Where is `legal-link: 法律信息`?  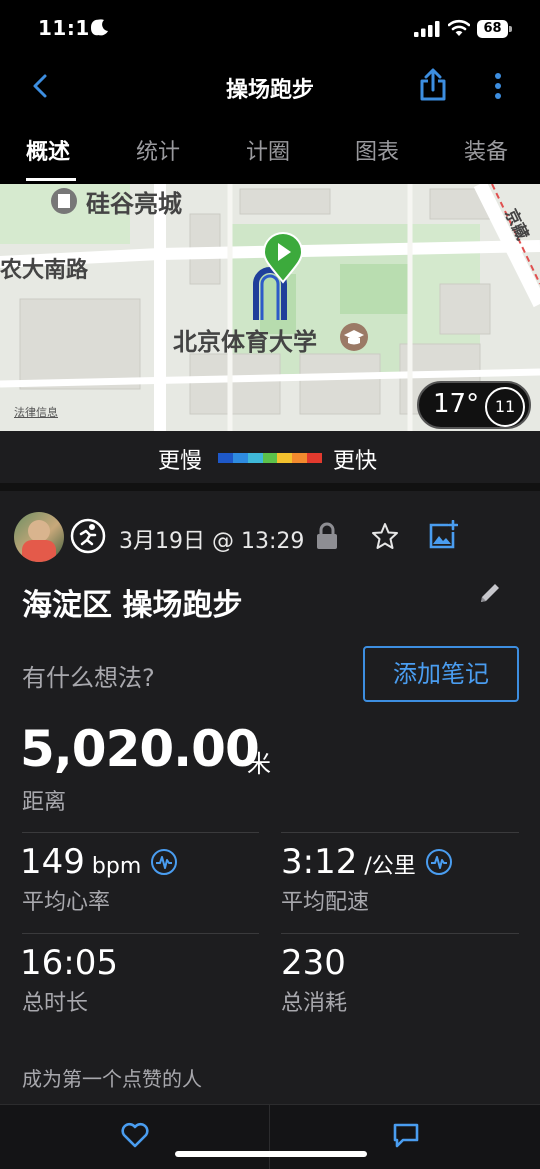 legal-link: 法律信息 is located at coordinates (36, 412).